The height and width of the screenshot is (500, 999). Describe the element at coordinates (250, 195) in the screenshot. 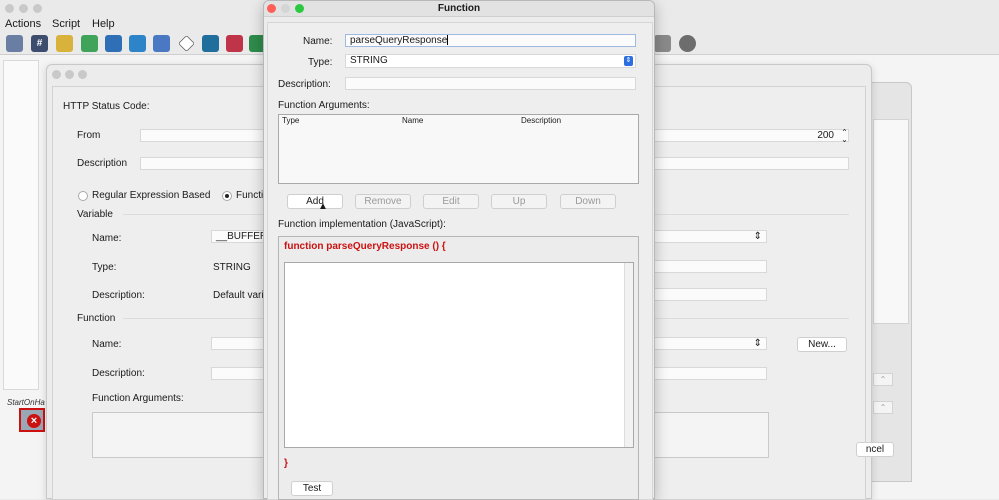

I see `radio-function-label: Functi` at that location.